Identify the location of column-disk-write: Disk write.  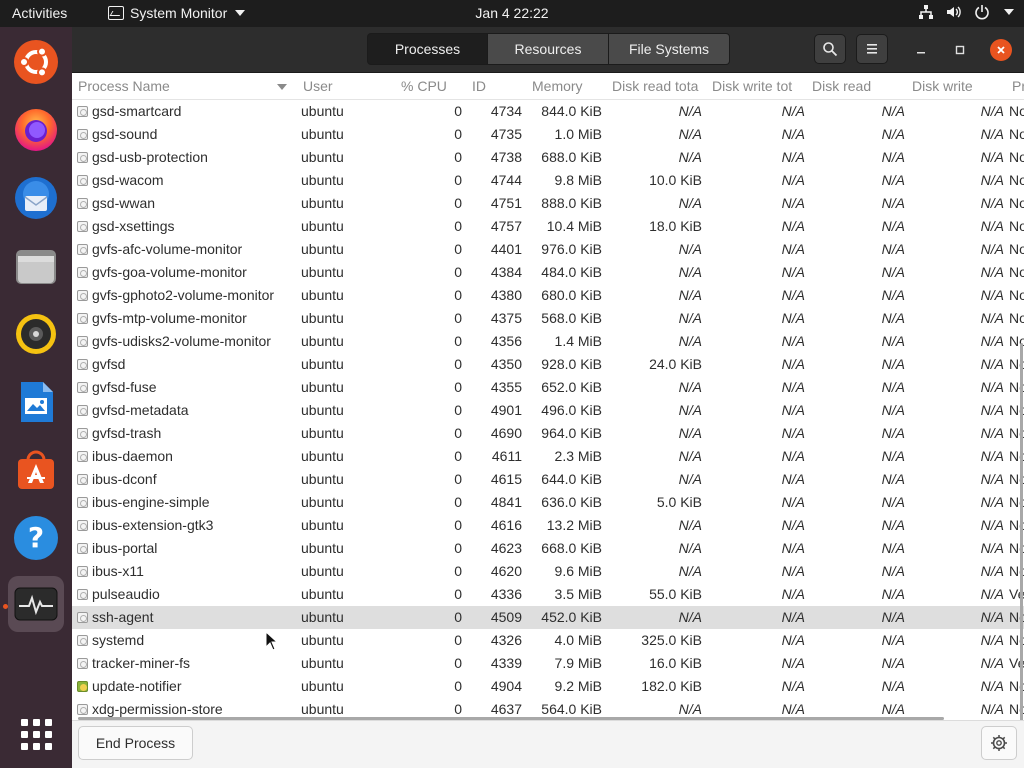
(942, 86).